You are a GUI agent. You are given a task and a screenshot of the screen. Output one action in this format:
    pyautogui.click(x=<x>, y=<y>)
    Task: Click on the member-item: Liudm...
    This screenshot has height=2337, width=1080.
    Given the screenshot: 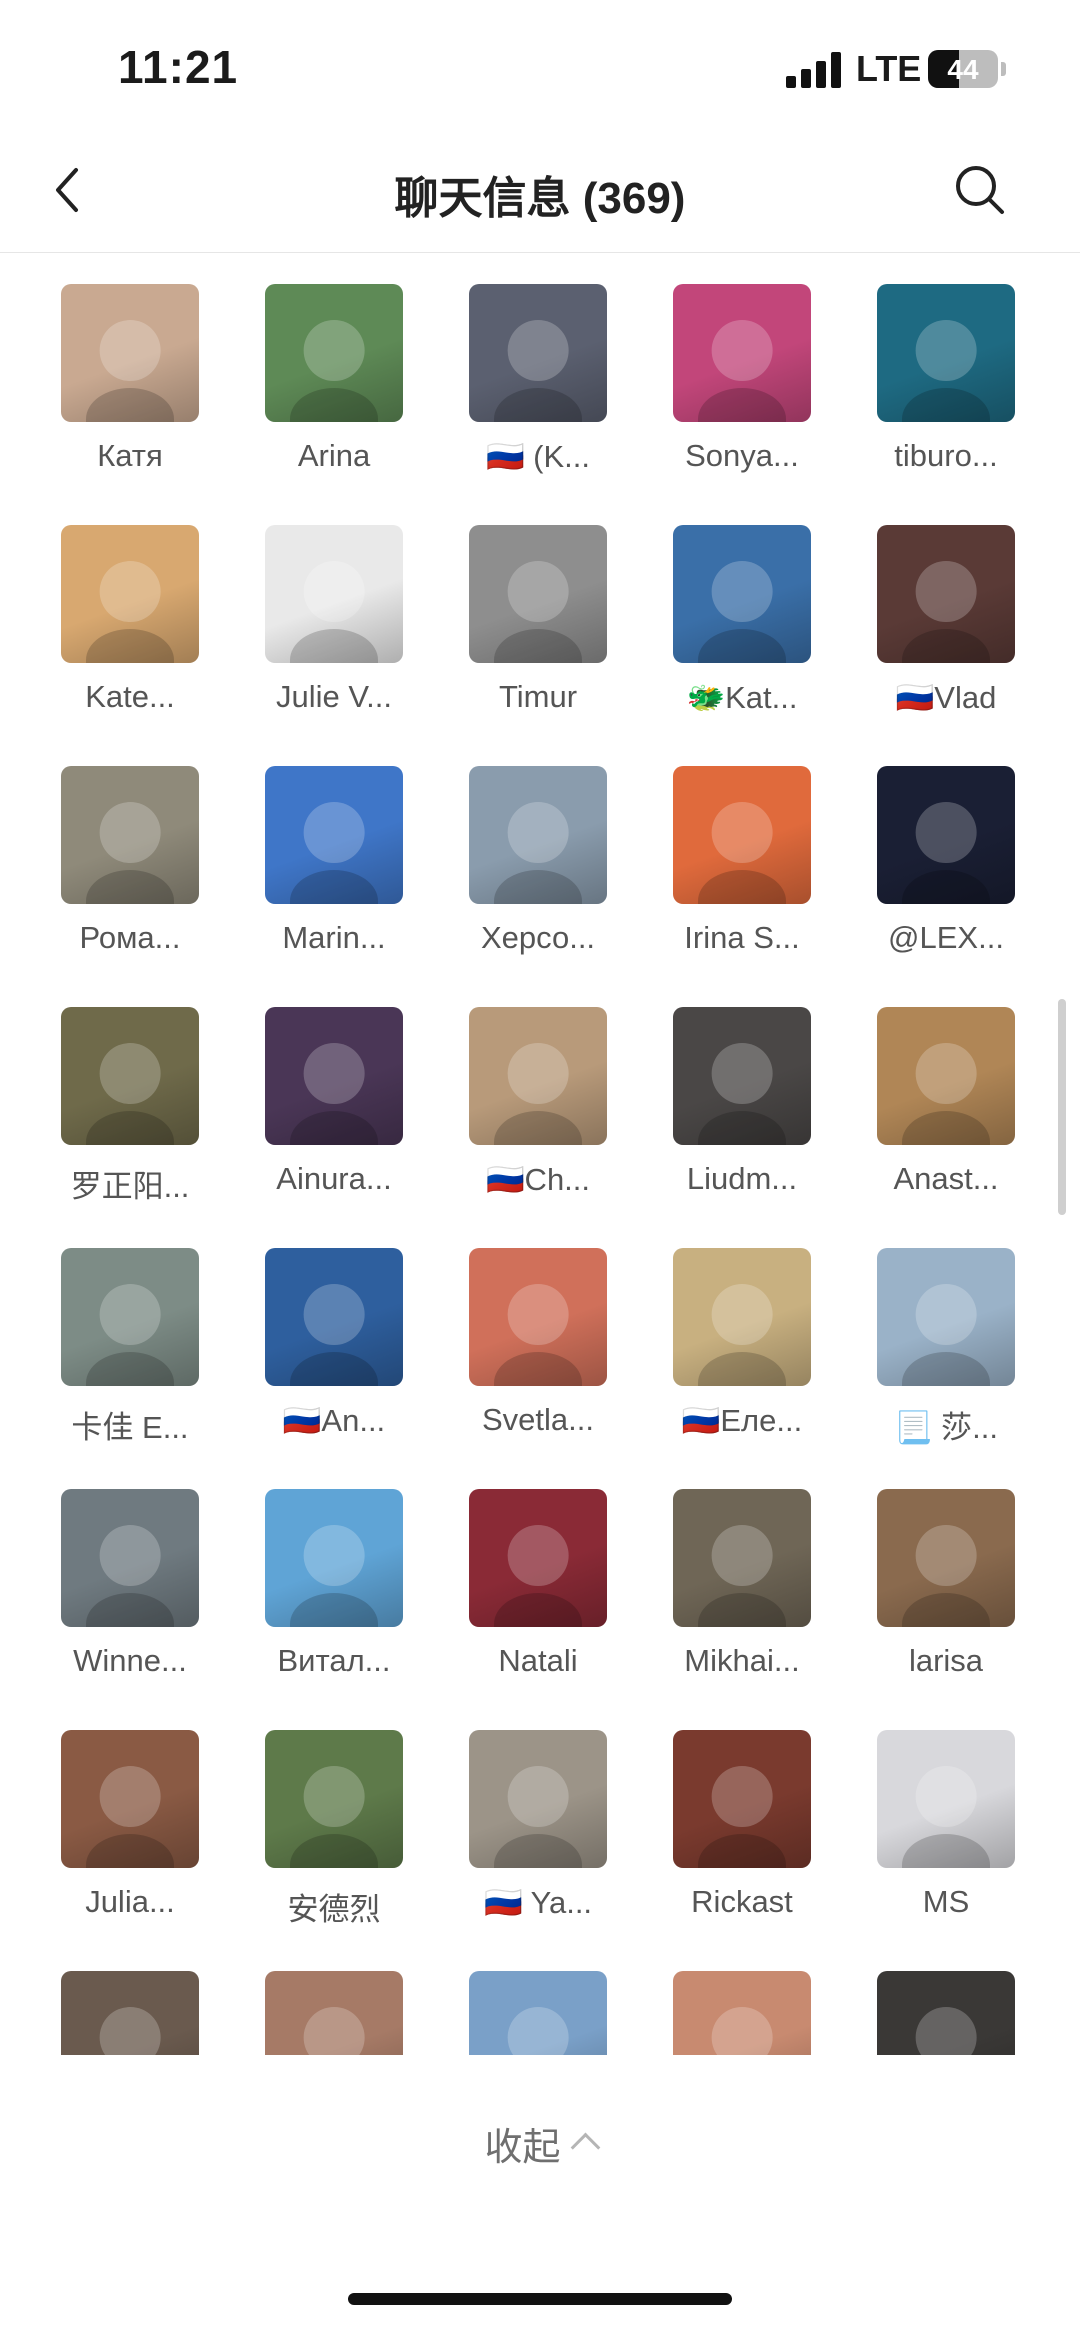 What is the action you would take?
    pyautogui.click(x=742, y=1102)
    